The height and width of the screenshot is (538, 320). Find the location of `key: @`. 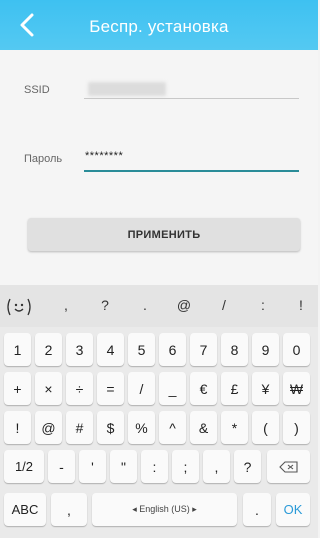

key: @ is located at coordinates (48, 427).